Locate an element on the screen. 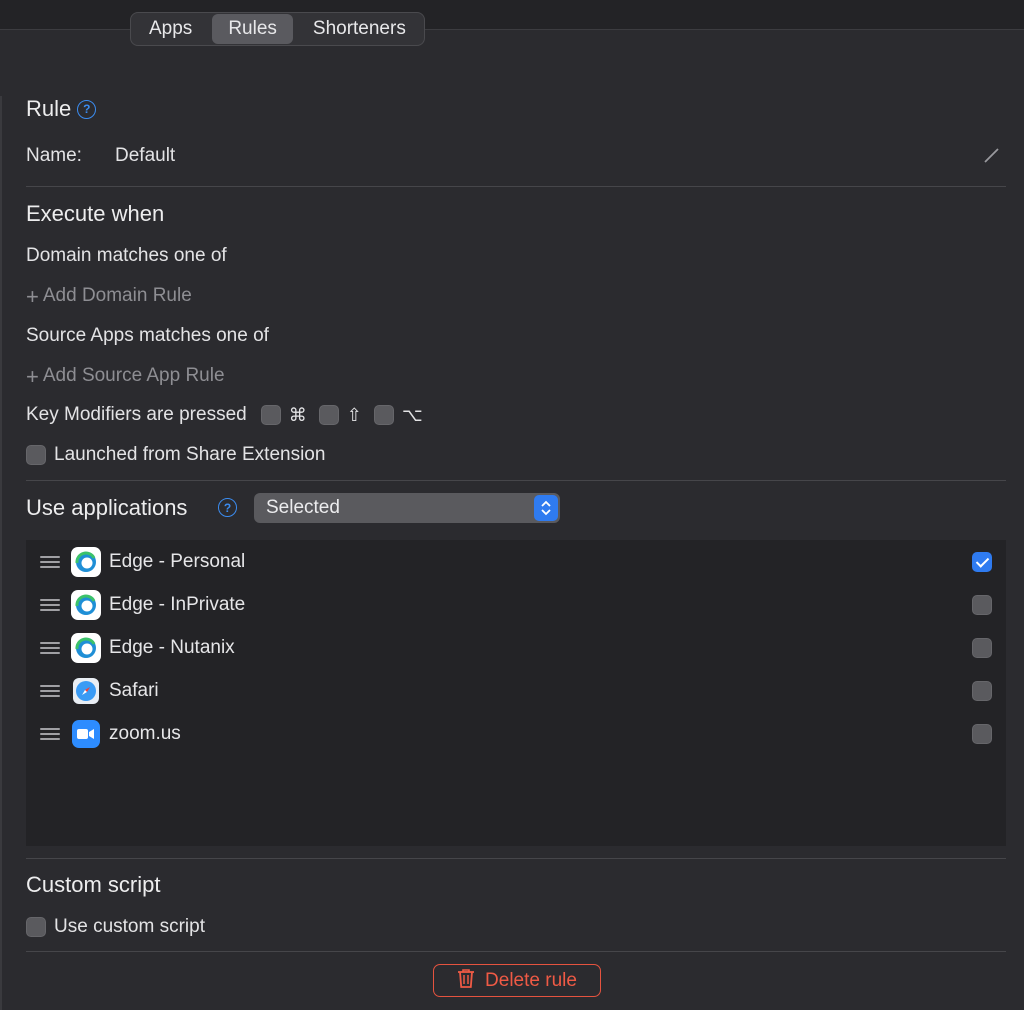  pencil-icon is located at coordinates (992, 155).